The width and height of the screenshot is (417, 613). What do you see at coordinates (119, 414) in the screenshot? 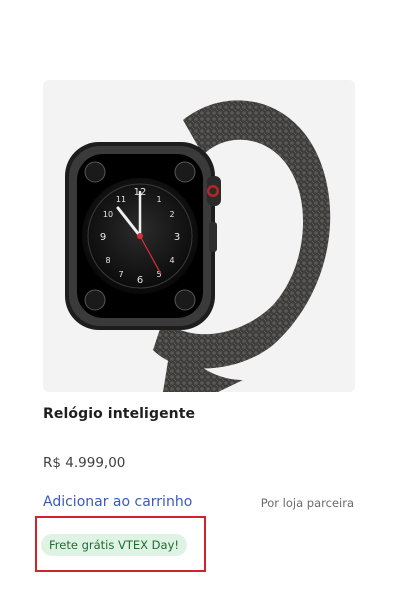
I see `product-name: Relógio inteligente` at bounding box center [119, 414].